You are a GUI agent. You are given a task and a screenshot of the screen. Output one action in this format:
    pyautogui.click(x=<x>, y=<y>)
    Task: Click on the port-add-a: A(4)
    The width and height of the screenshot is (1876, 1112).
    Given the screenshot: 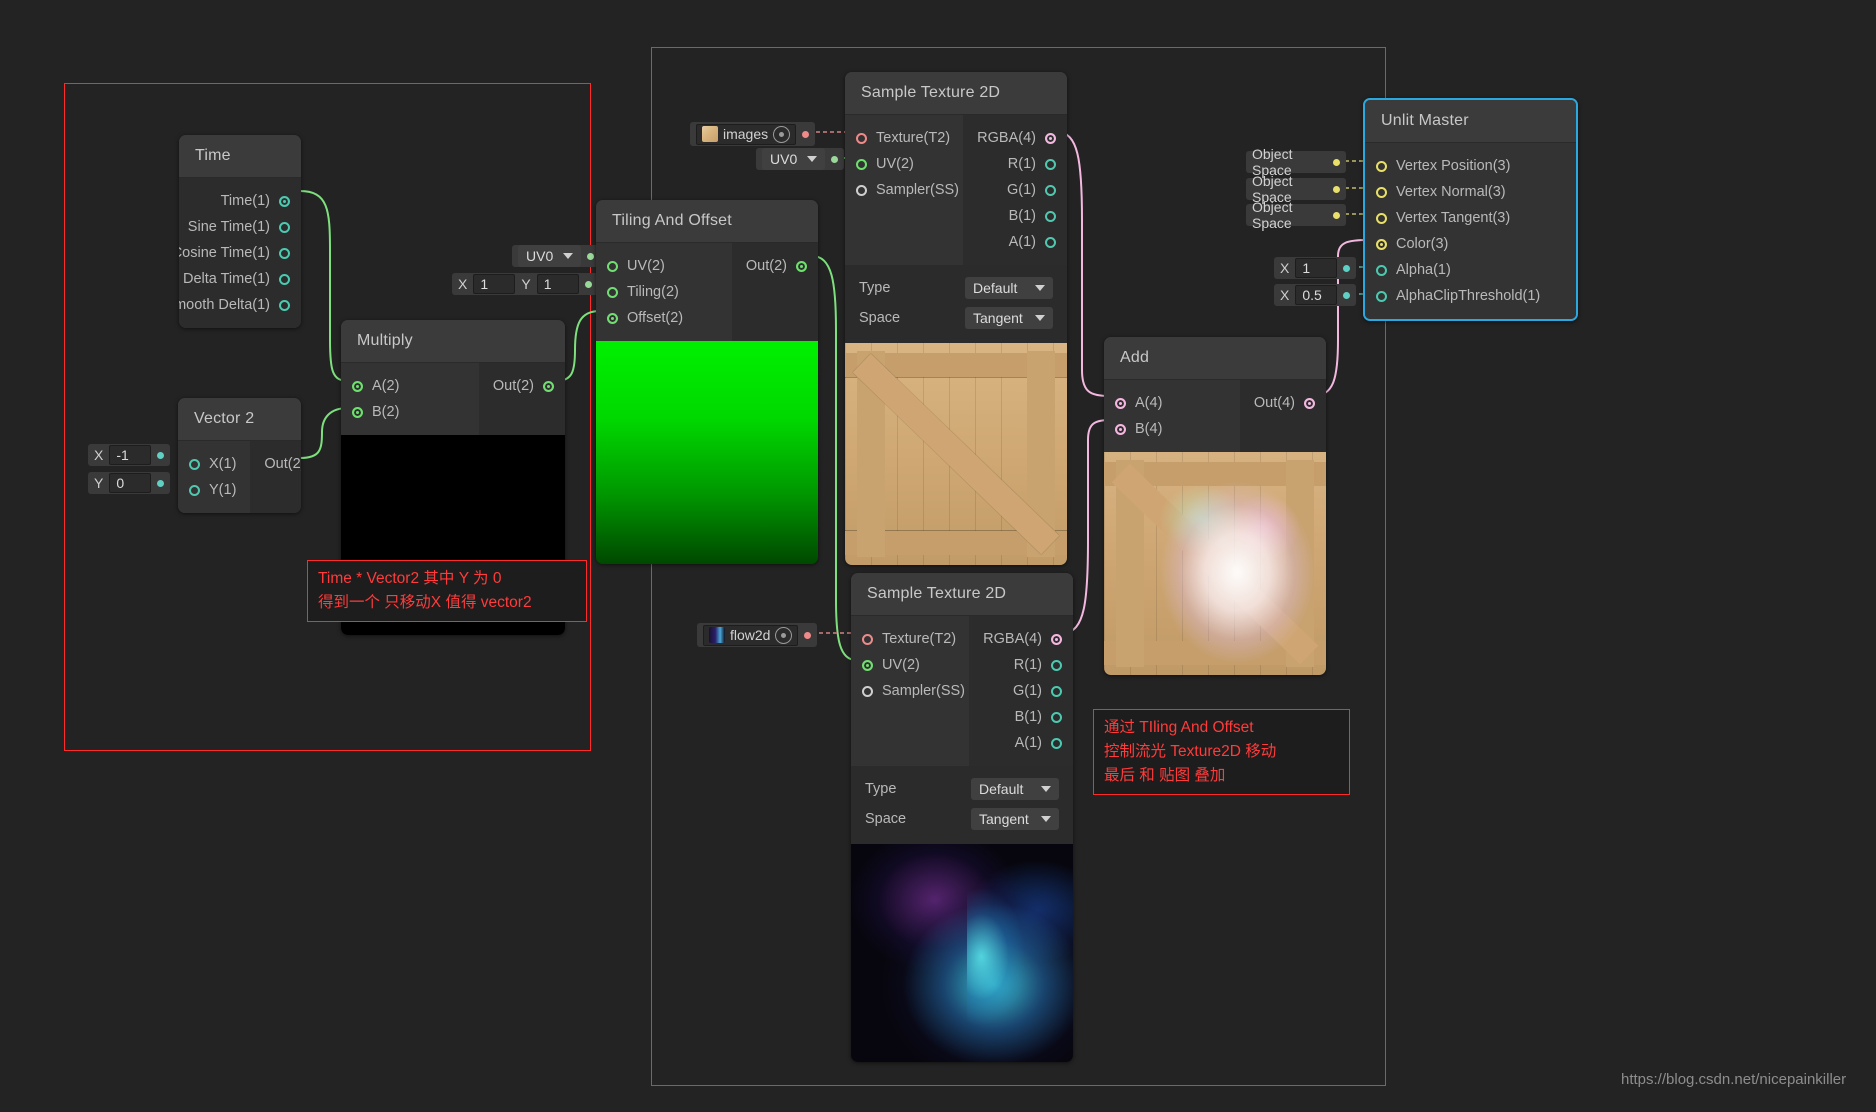 What is the action you would take?
    pyautogui.click(x=1172, y=403)
    